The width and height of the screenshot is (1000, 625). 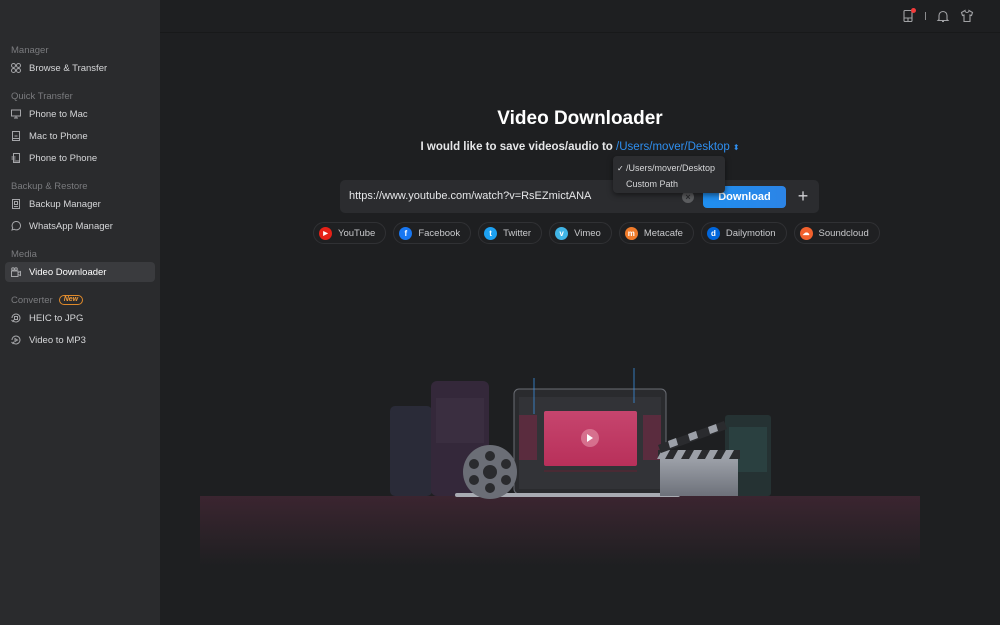 I want to click on sidebar-item-backup-manager: Backup Manager, so click(x=80, y=204).